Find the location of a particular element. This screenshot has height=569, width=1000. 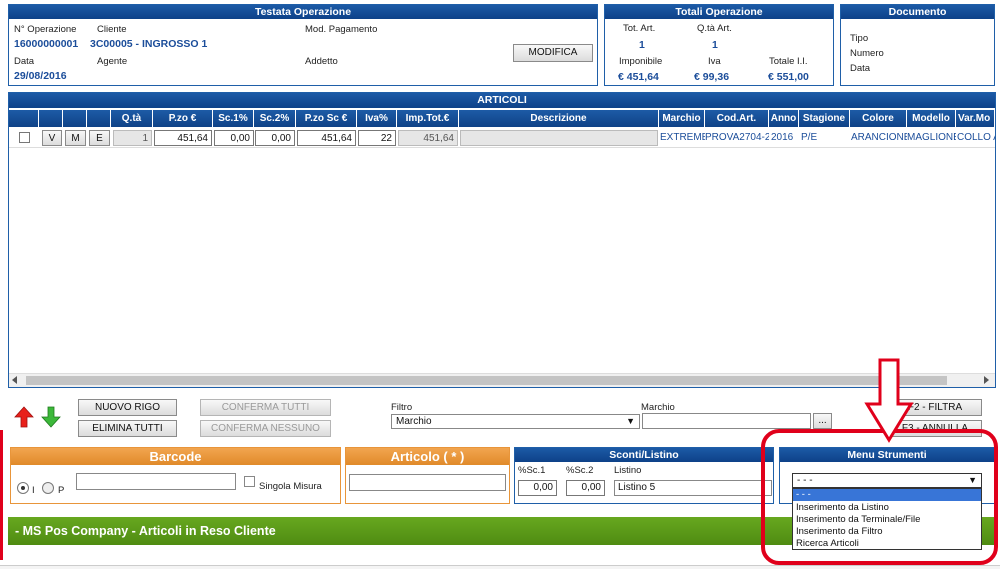

col-pzo: P.zo € is located at coordinates (183, 118).